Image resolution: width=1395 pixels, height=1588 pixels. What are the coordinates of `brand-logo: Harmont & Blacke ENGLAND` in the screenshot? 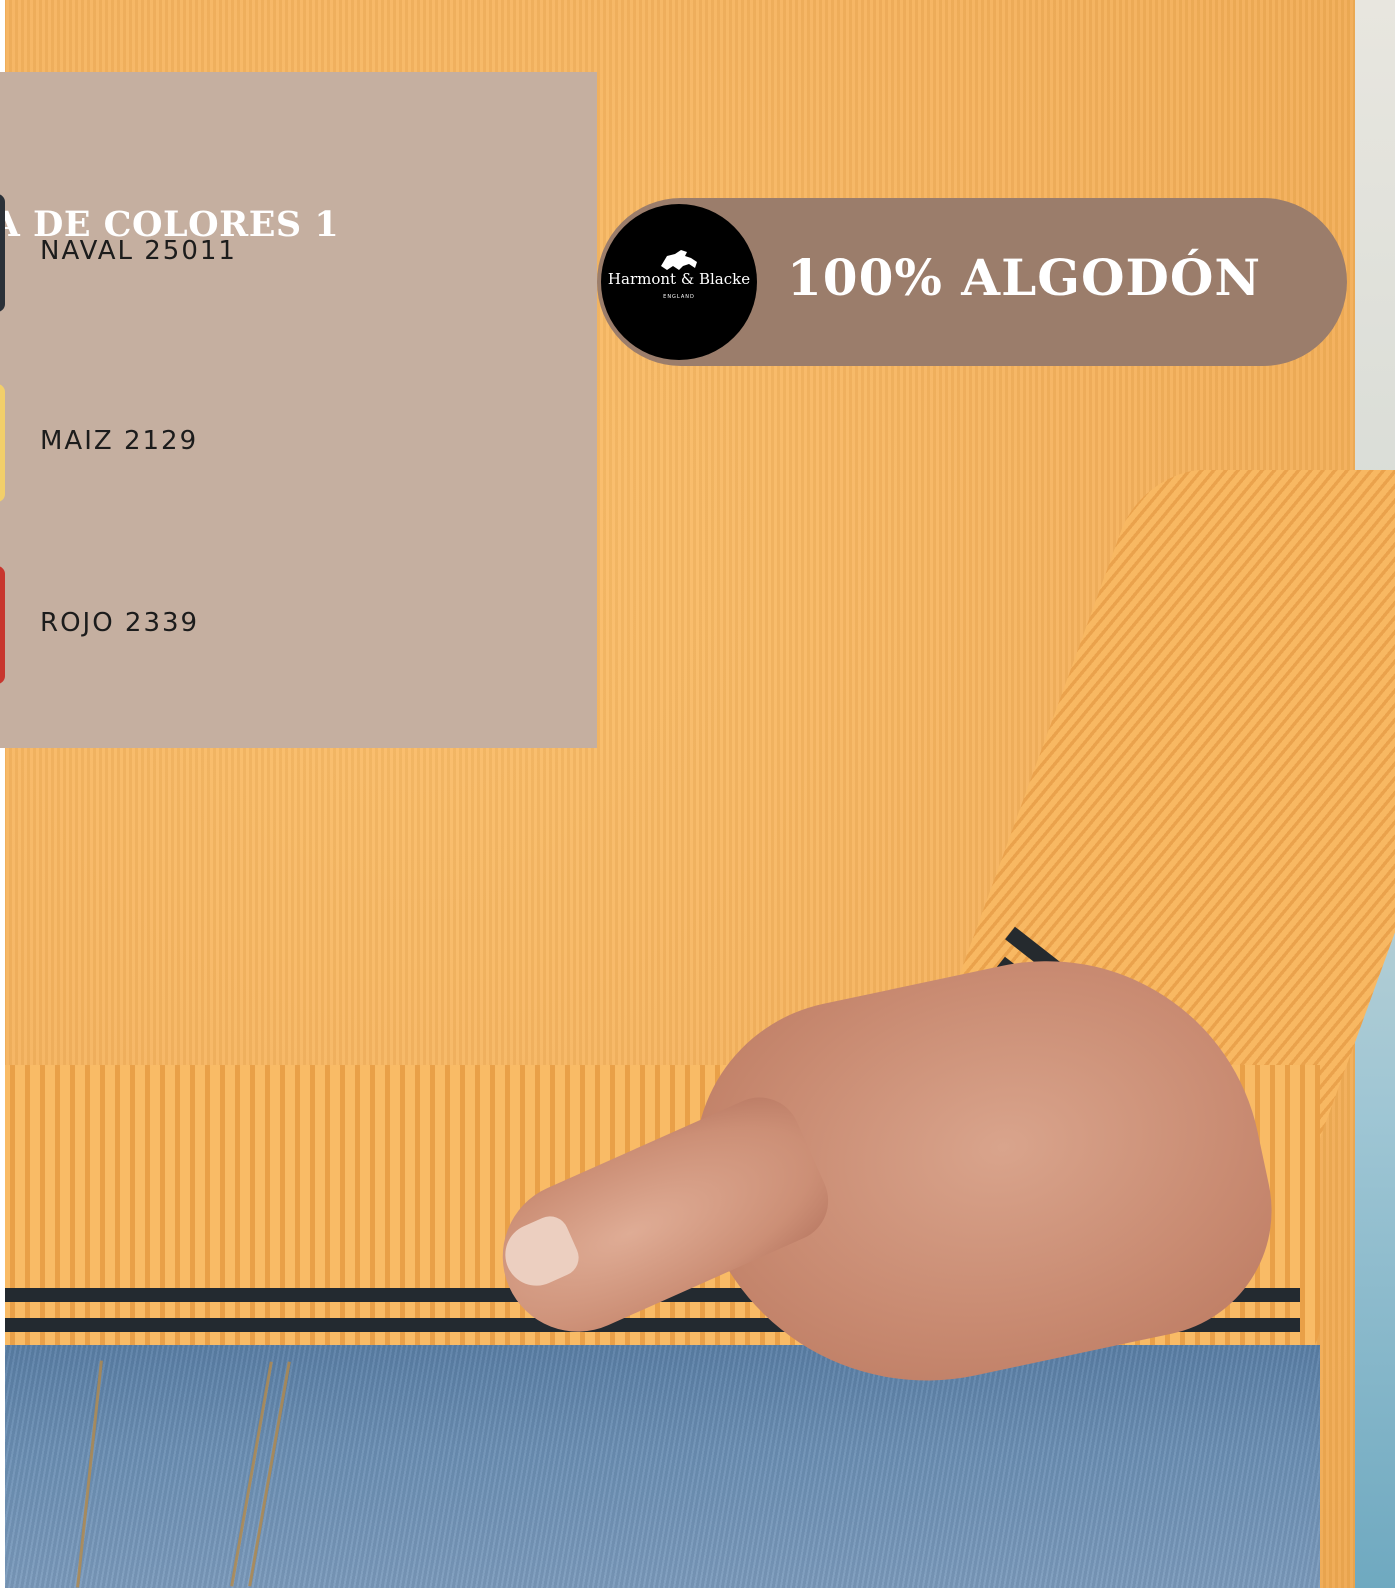 It's located at (679, 282).